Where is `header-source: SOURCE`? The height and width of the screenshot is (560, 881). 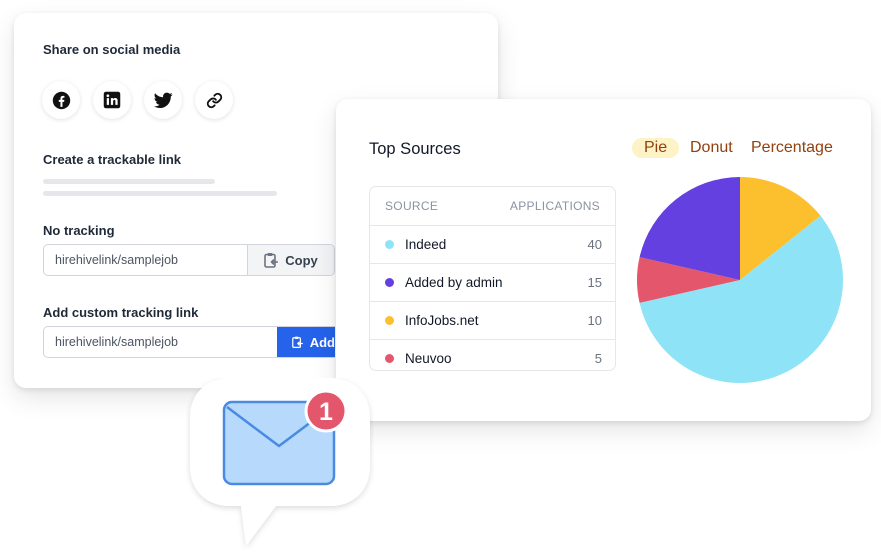
header-source: SOURCE is located at coordinates (412, 206).